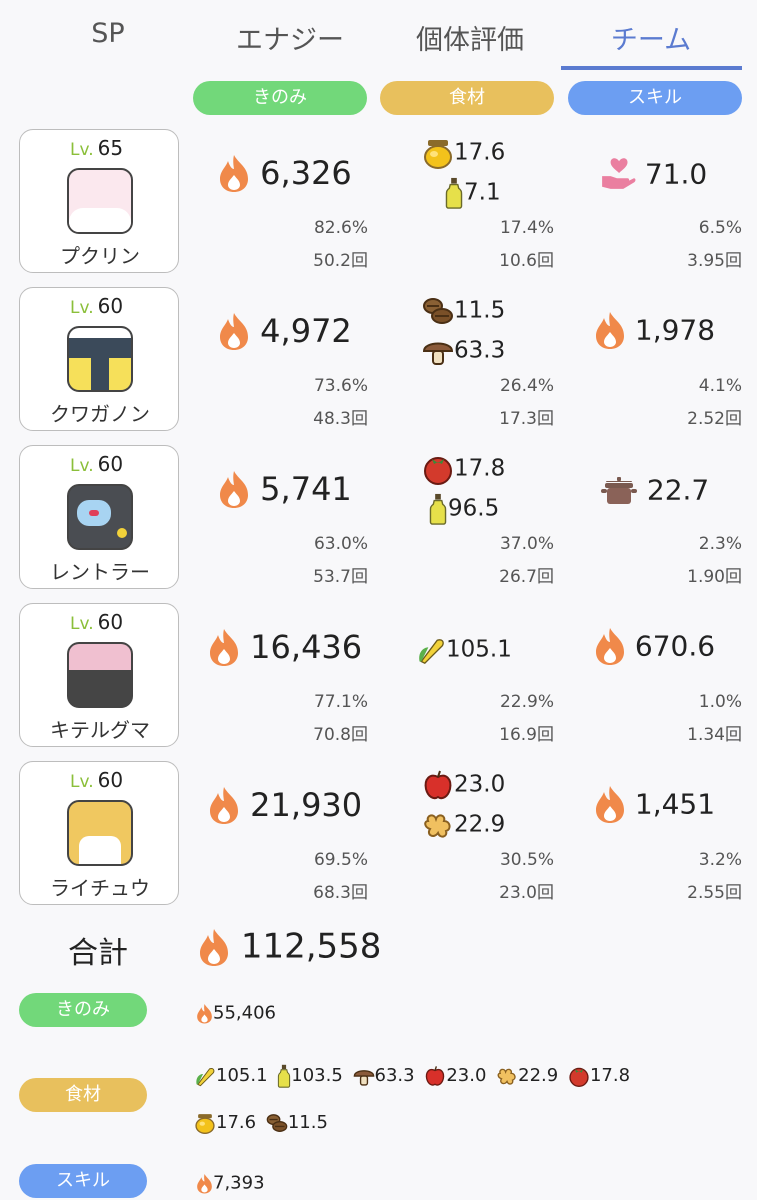  I want to click on ingredient-pct: 30.5%, so click(526, 860).